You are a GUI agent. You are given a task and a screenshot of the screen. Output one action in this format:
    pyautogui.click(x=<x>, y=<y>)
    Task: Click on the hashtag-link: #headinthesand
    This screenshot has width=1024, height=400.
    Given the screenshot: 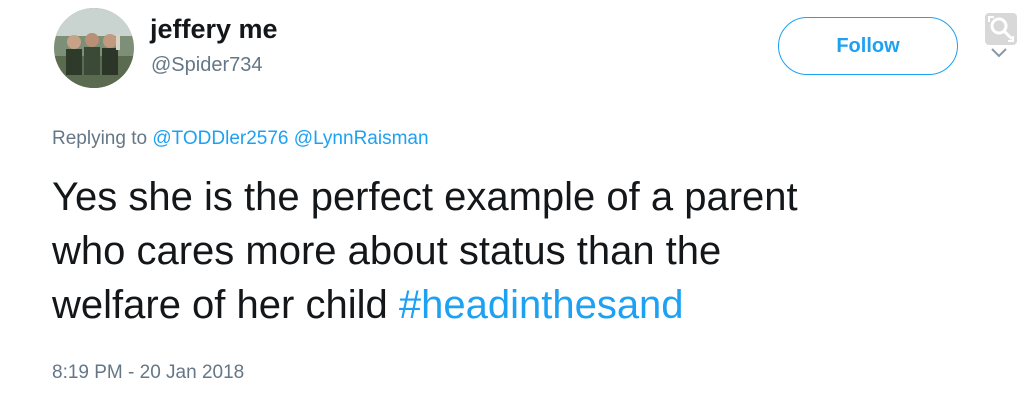 What is the action you would take?
    pyautogui.click(x=541, y=305)
    